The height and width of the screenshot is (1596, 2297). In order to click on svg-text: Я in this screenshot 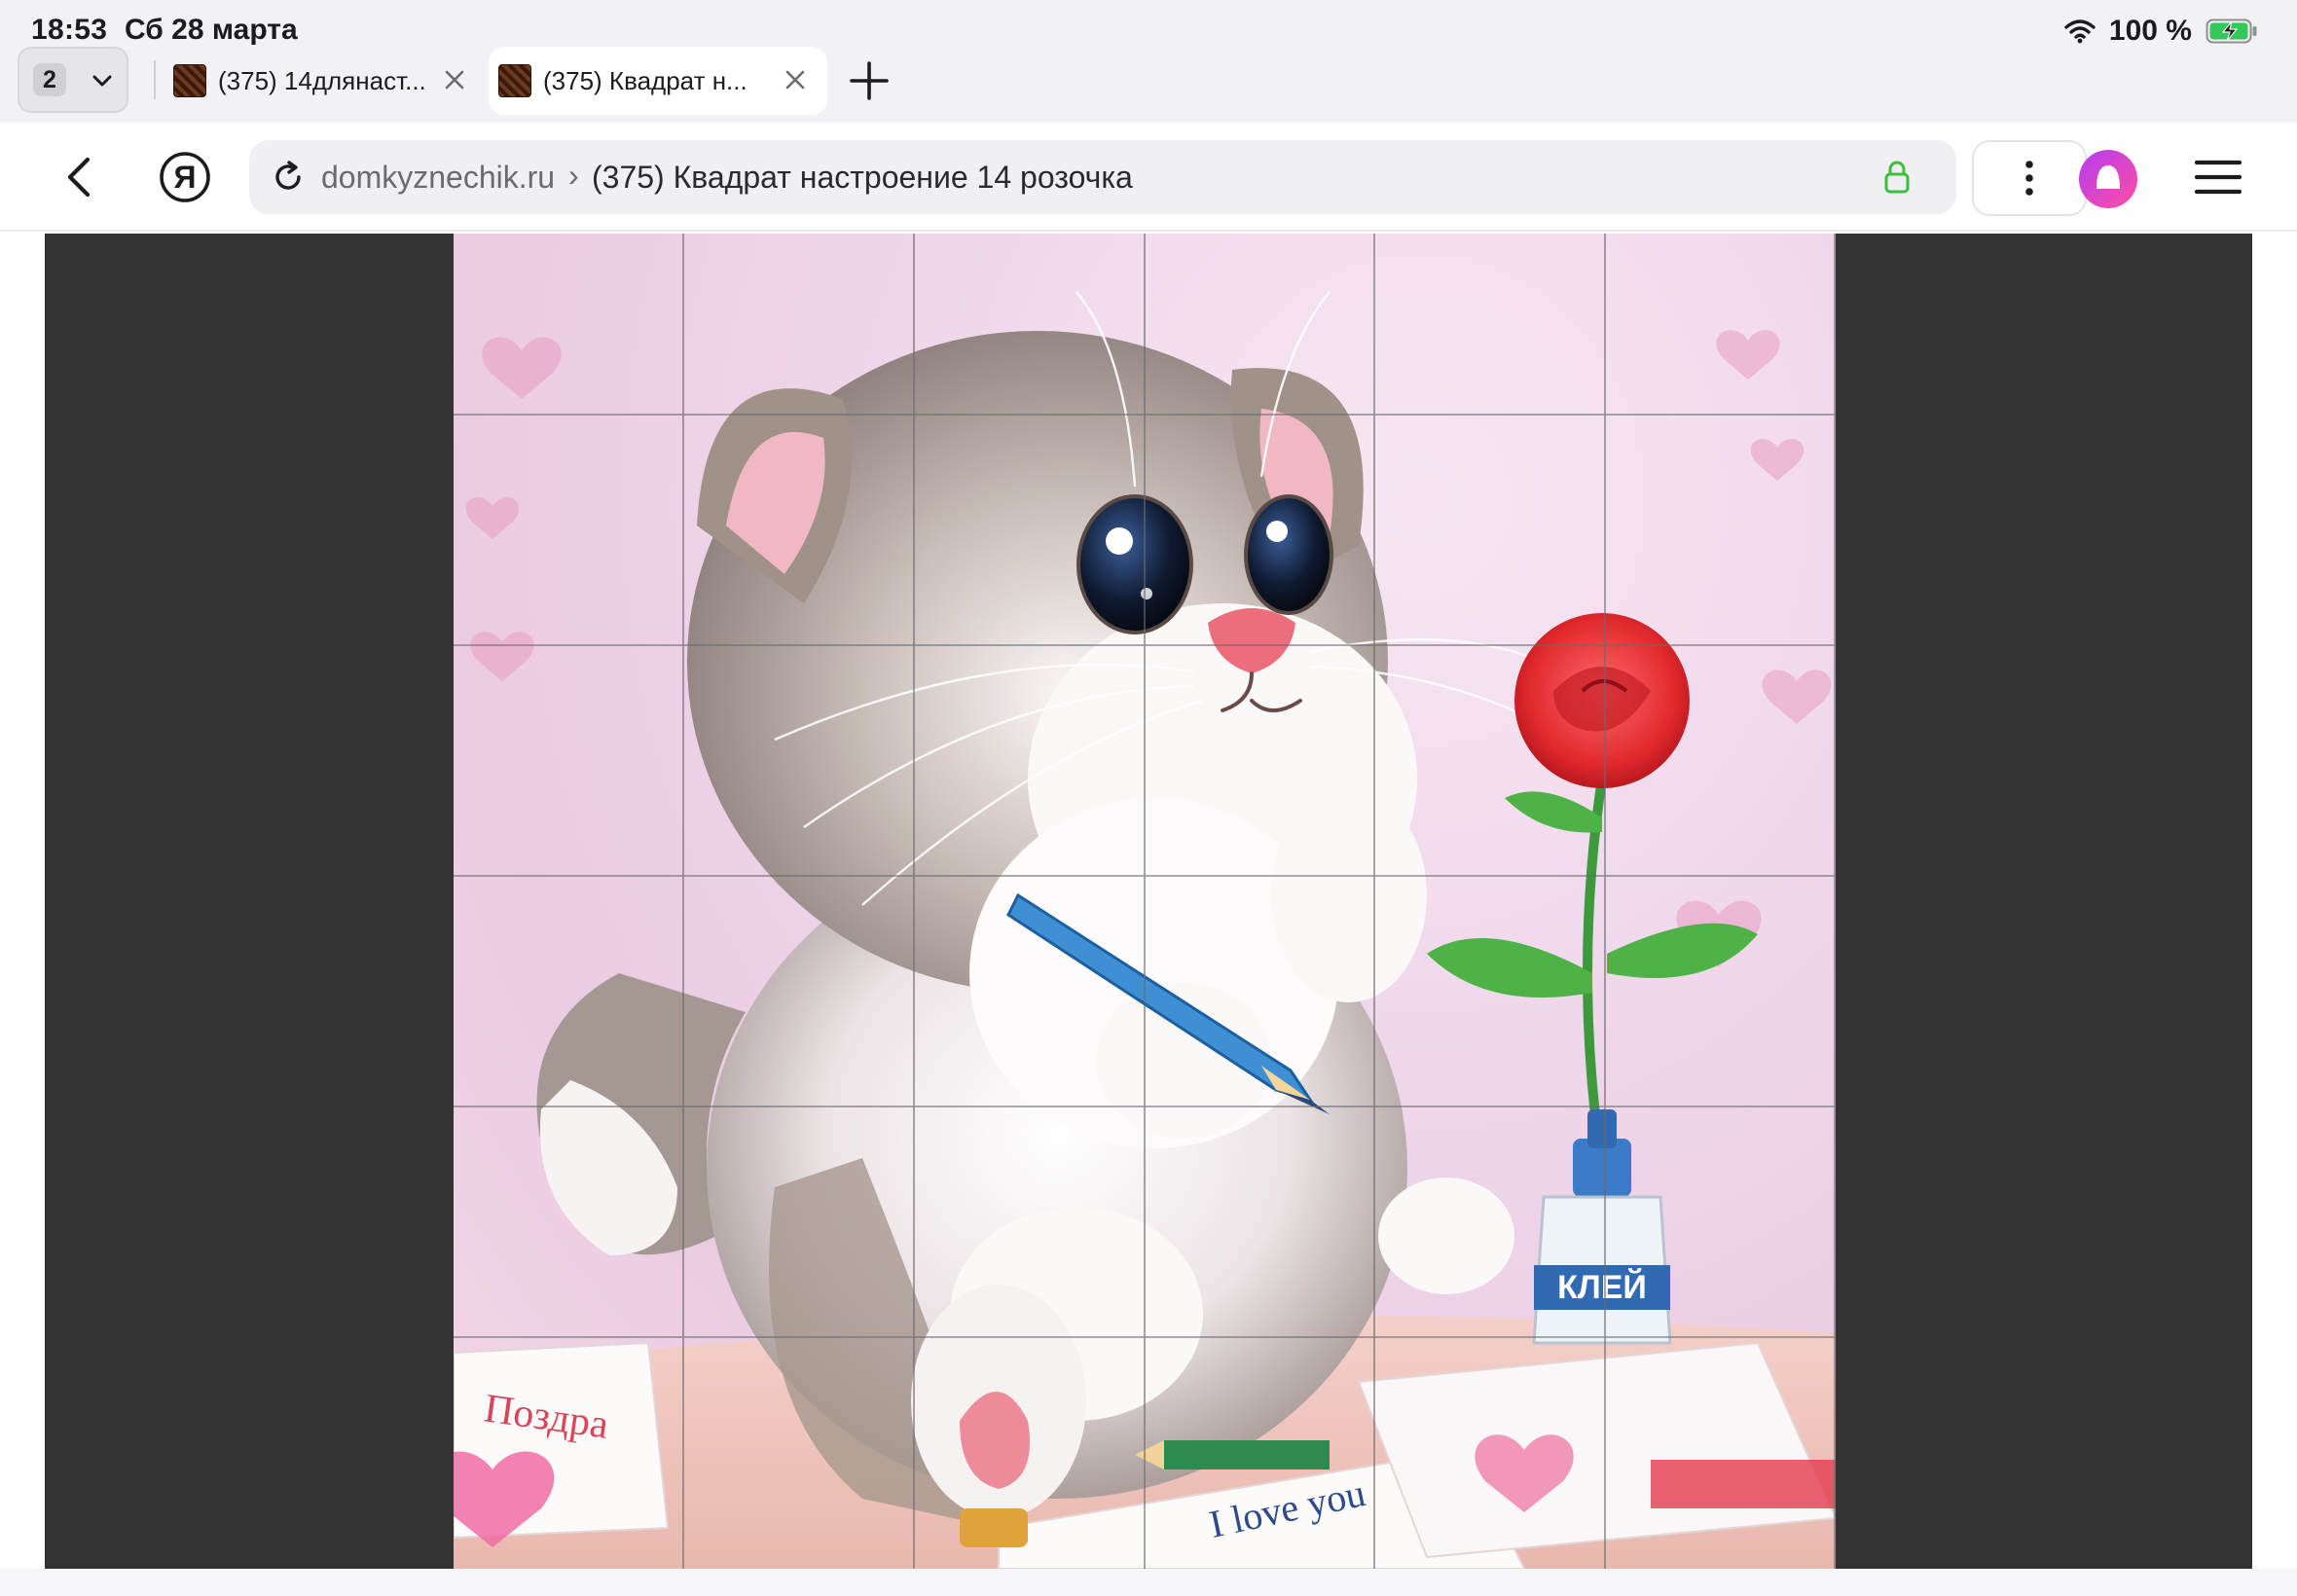, I will do `click(185, 177)`.